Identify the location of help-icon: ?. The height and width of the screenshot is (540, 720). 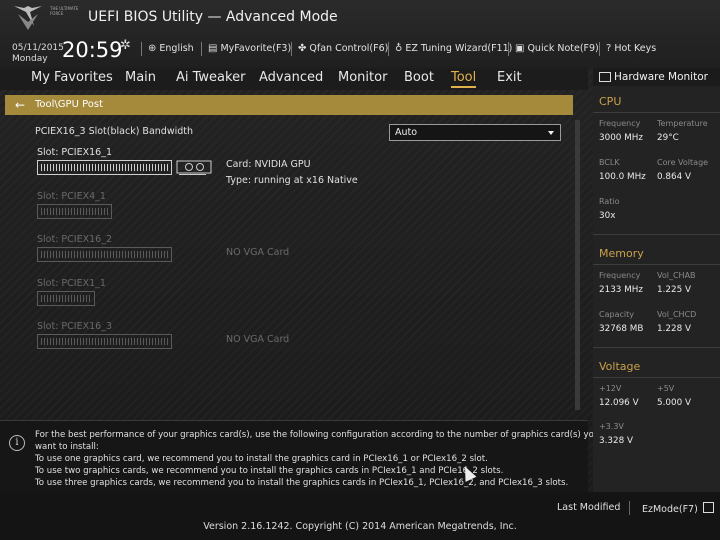
(609, 48).